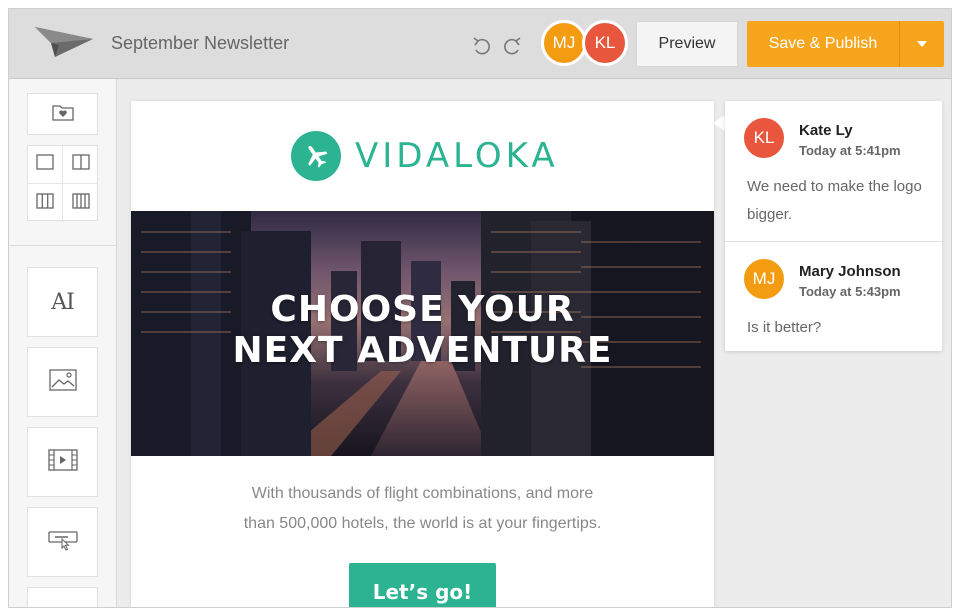 Image resolution: width=960 pixels, height=615 pixels. I want to click on undo-icon, so click(482, 46).